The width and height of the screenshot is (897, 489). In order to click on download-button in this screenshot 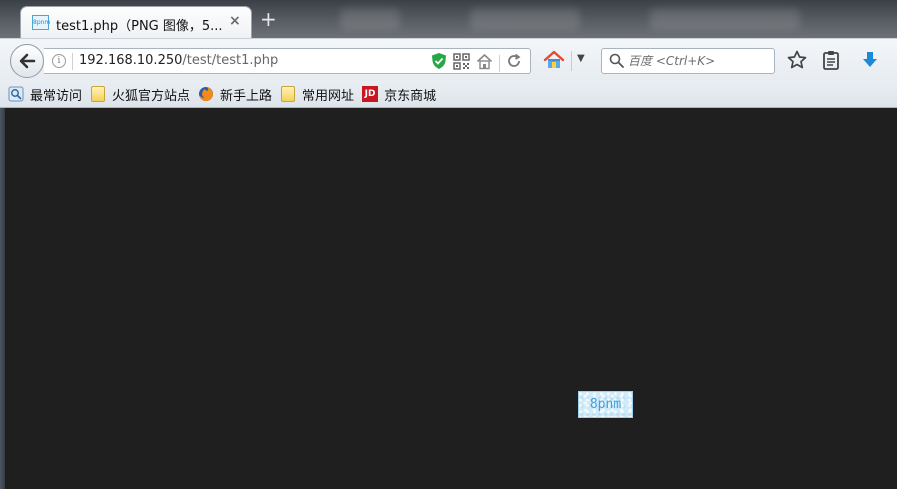, I will do `click(870, 60)`.